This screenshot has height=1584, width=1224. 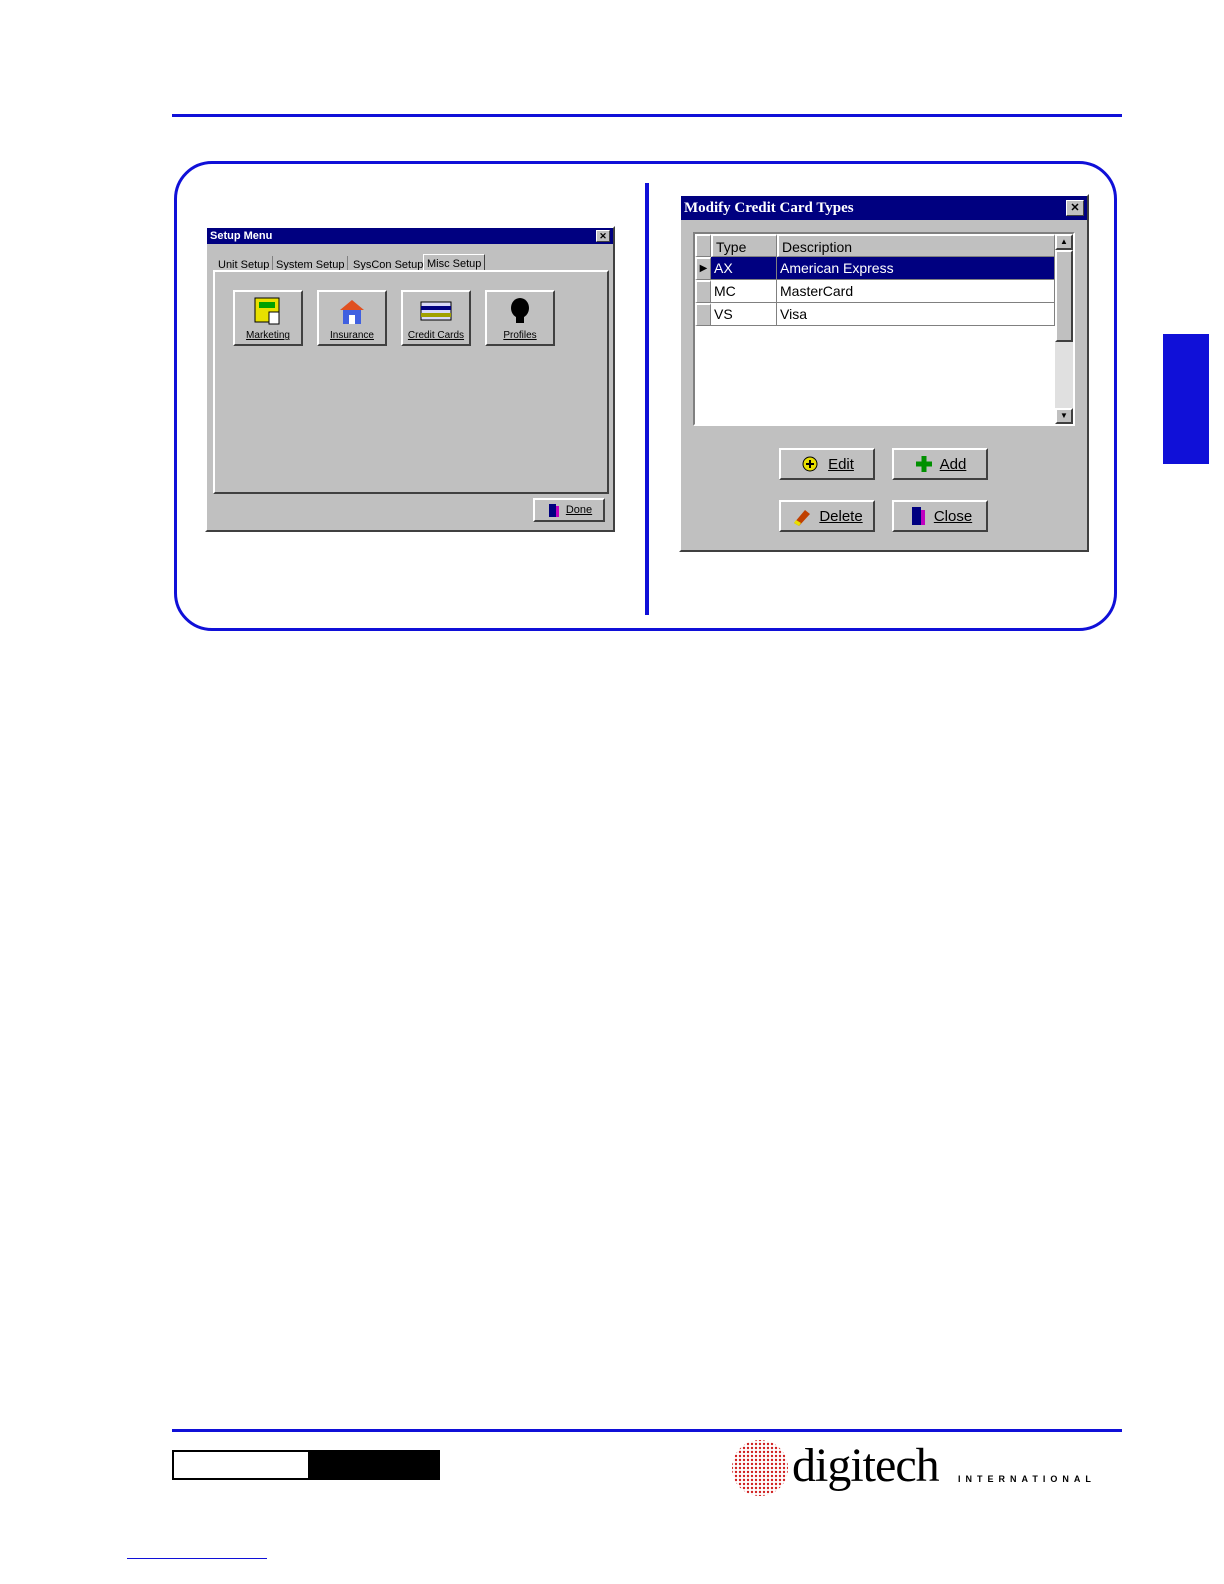 What do you see at coordinates (352, 312) in the screenshot?
I see `insurance-icon` at bounding box center [352, 312].